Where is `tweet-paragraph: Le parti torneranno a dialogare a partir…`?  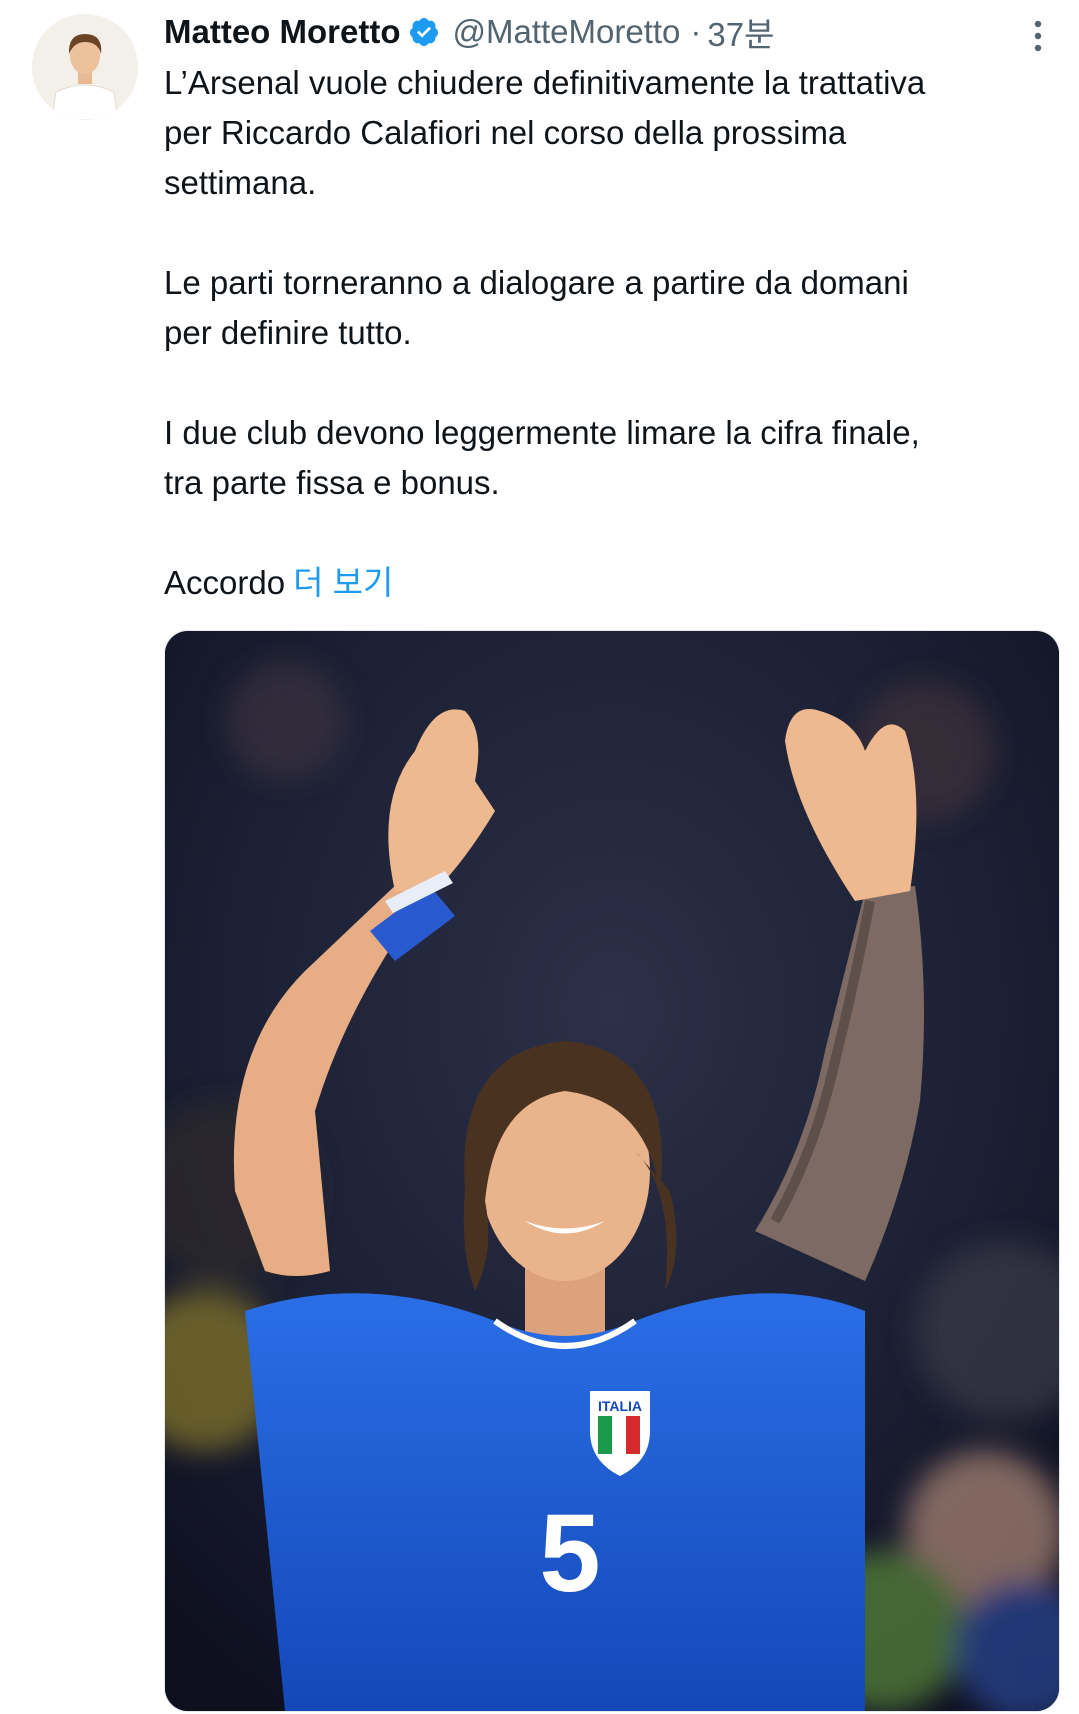
tweet-paragraph: Le parti torneranno a dialogare a partir… is located at coordinates (536, 307).